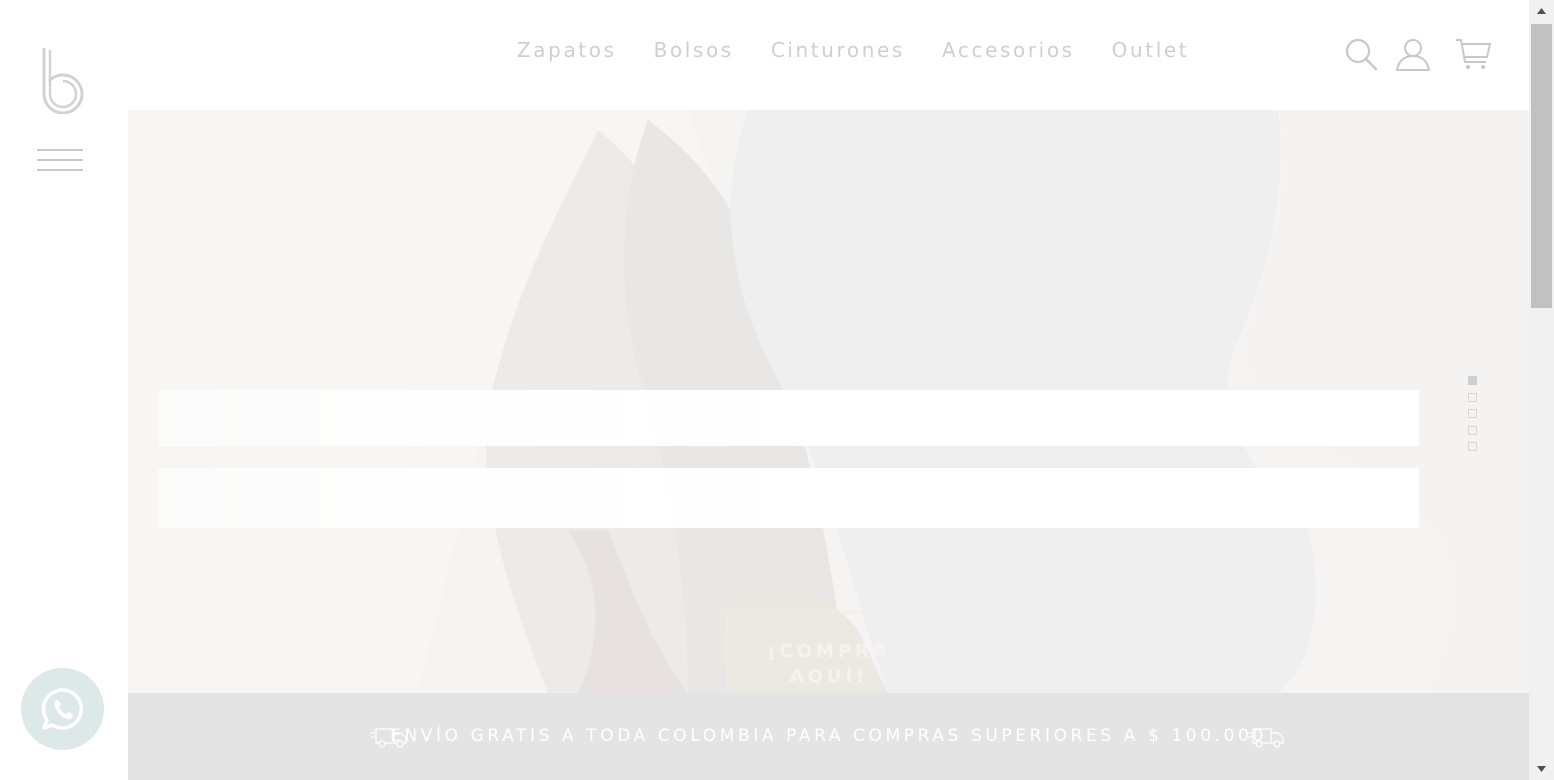  I want to click on nav-item-cinturones: Cinturones, so click(838, 50).